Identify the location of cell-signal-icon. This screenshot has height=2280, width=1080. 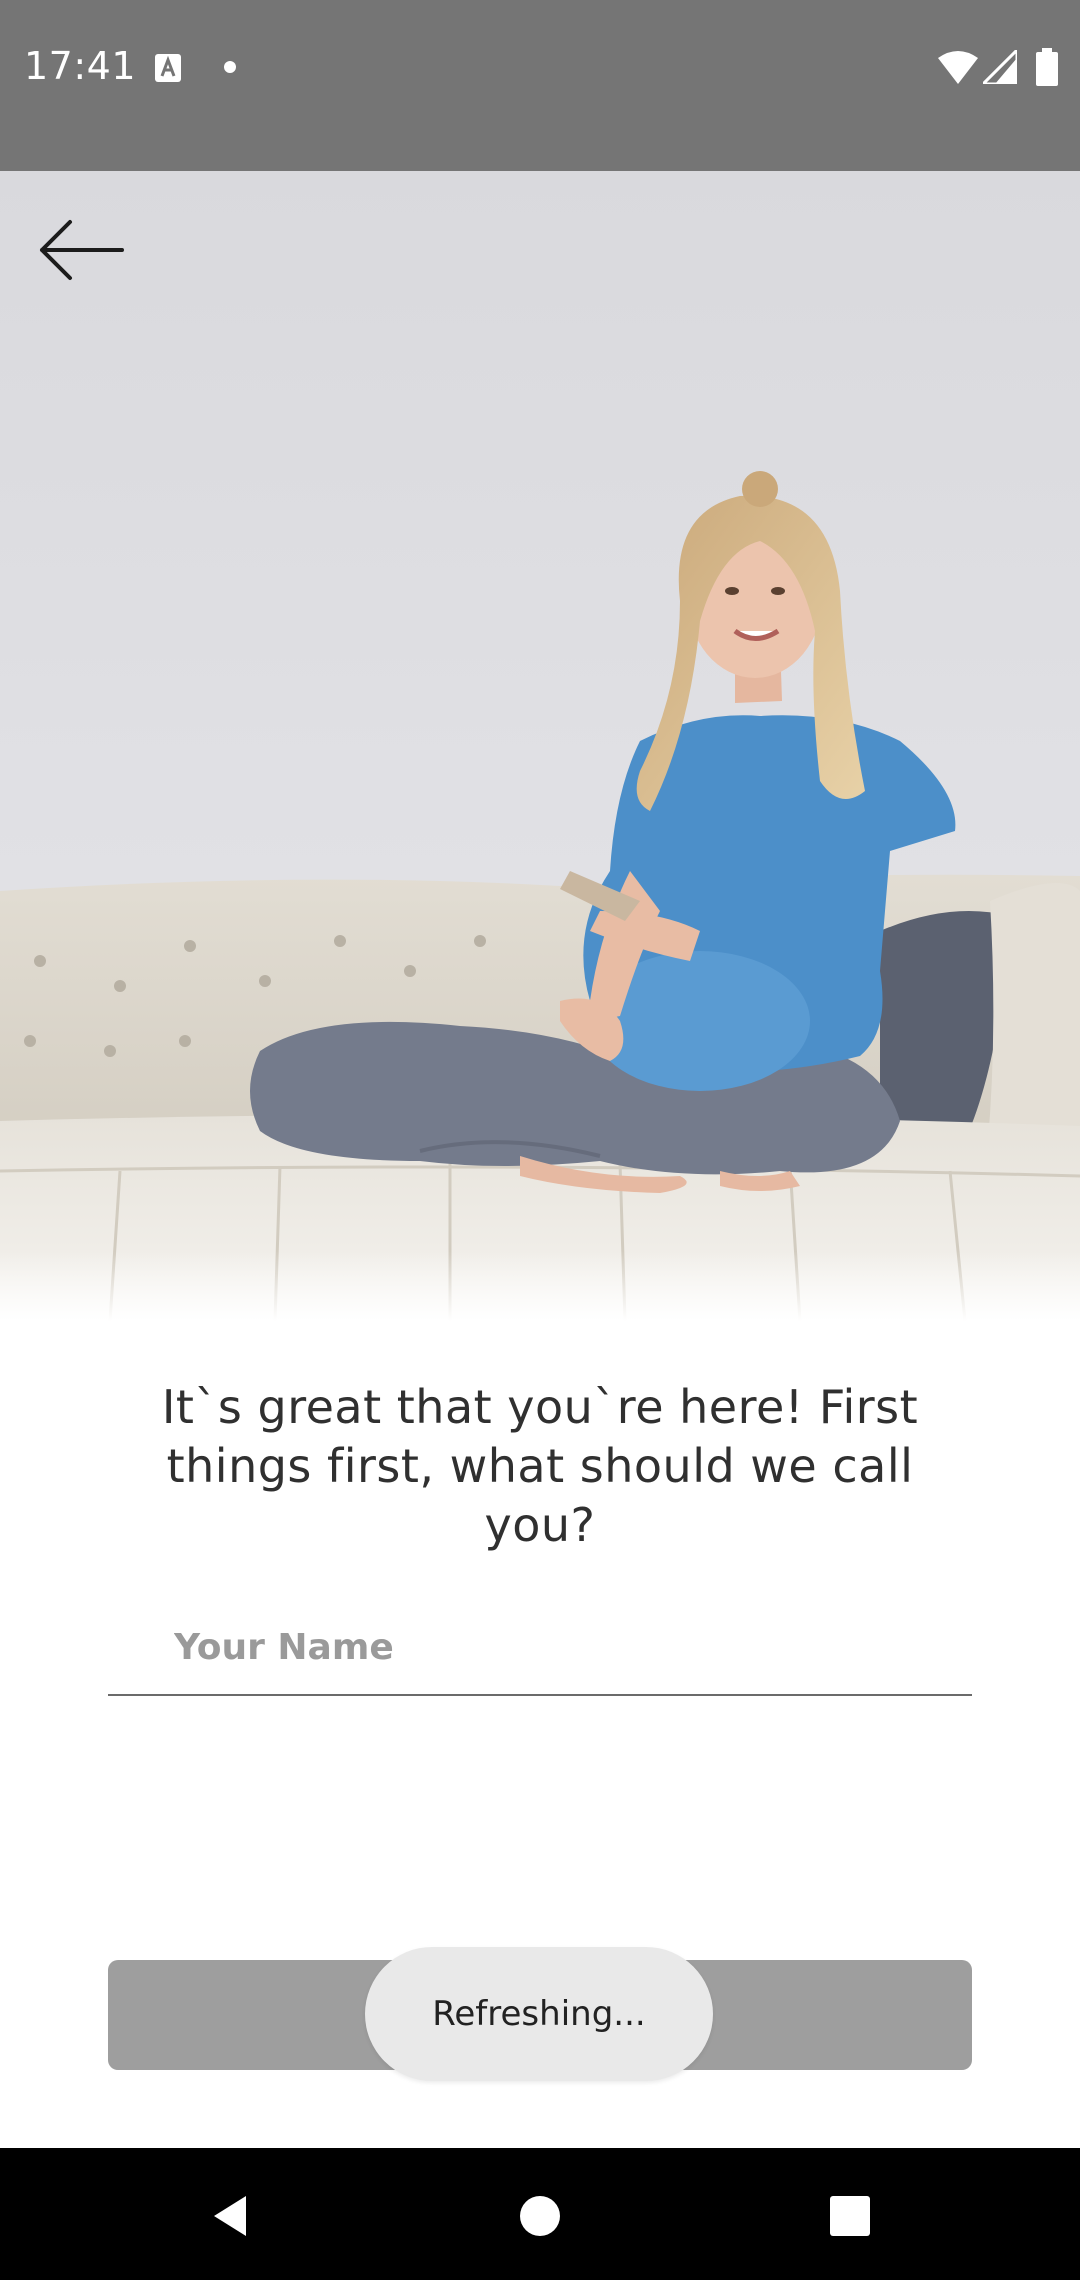
(1000, 67).